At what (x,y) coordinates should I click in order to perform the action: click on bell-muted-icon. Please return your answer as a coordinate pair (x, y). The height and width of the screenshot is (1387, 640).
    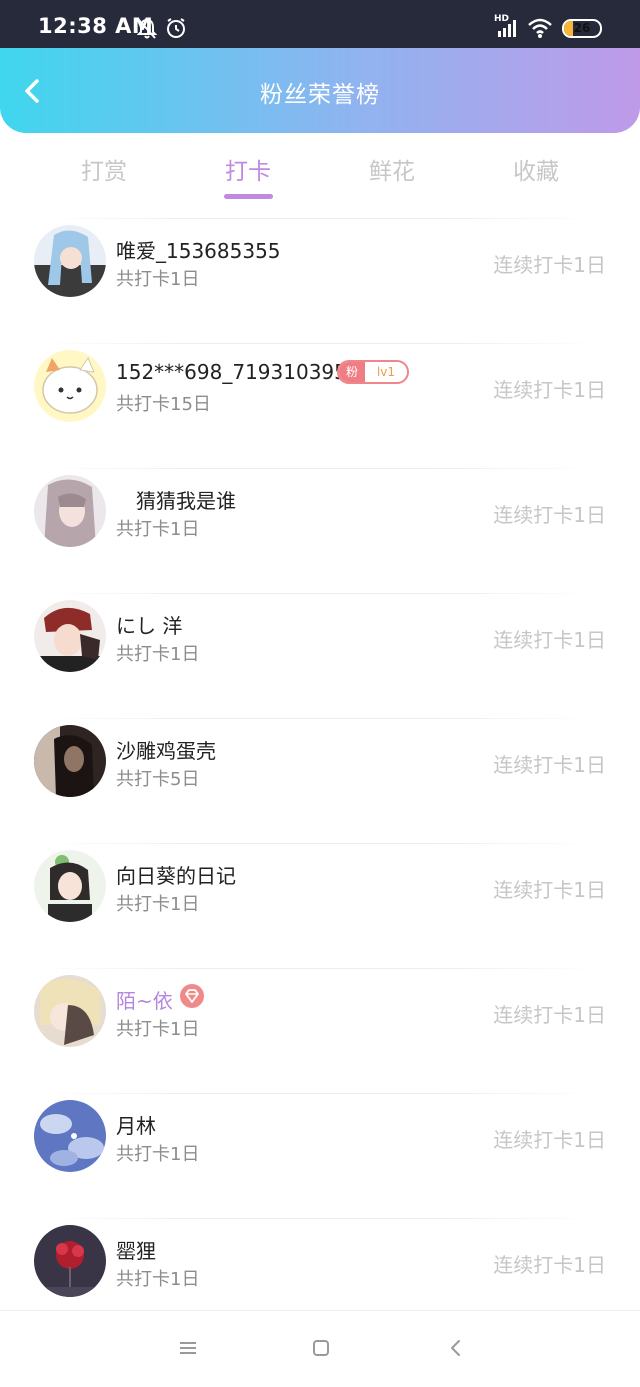
    Looking at the image, I should click on (147, 31).